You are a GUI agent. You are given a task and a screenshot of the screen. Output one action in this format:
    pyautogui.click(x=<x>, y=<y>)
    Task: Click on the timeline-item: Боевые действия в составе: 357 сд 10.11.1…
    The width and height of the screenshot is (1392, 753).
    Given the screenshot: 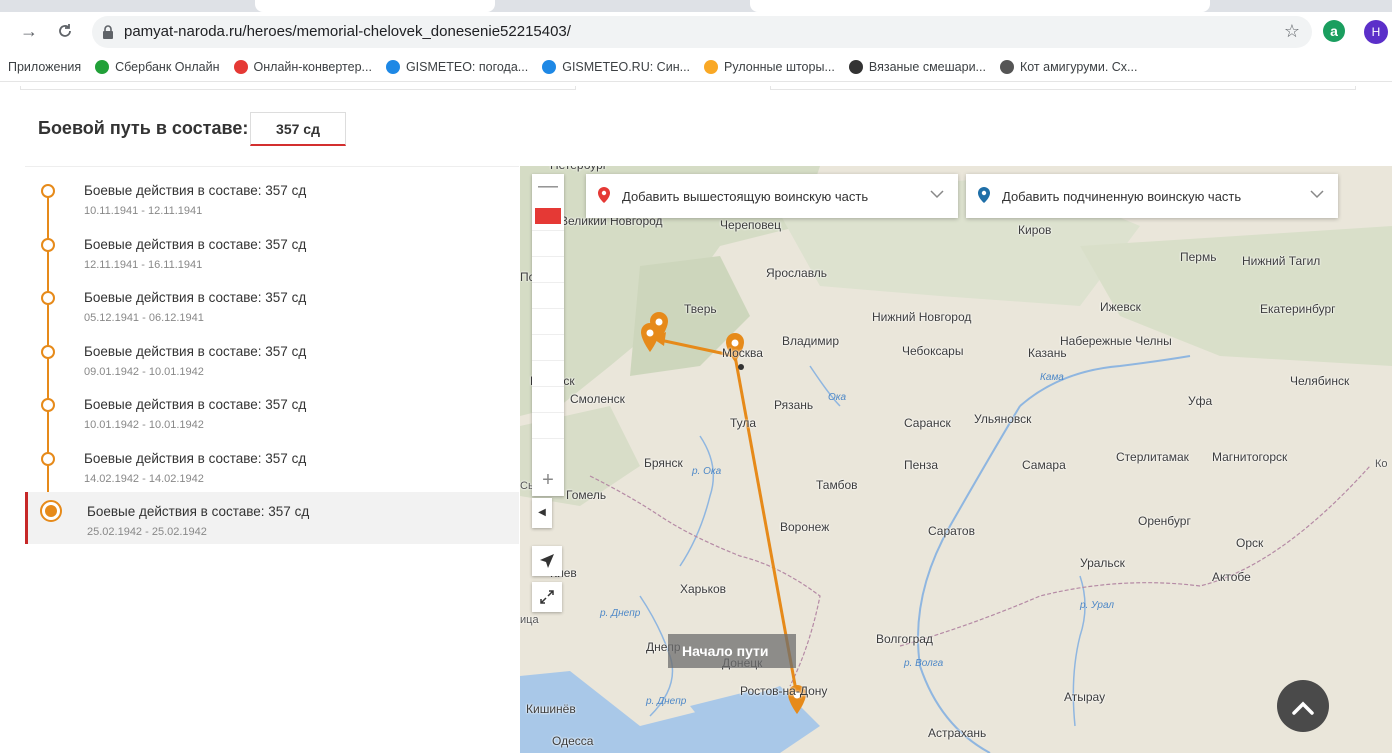 What is the action you would take?
    pyautogui.click(x=272, y=197)
    